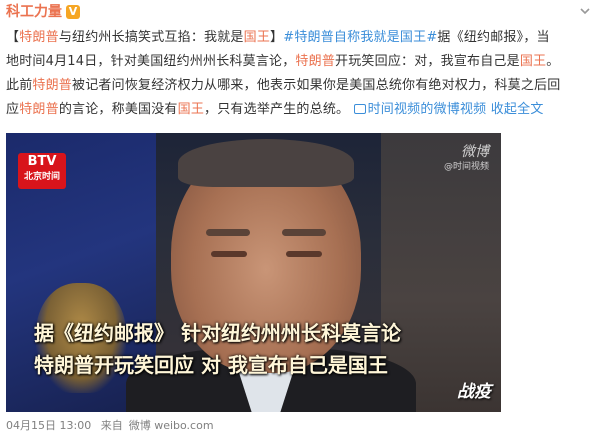 The height and width of the screenshot is (438, 600). I want to click on collapse-button: 收起全文, so click(517, 109).